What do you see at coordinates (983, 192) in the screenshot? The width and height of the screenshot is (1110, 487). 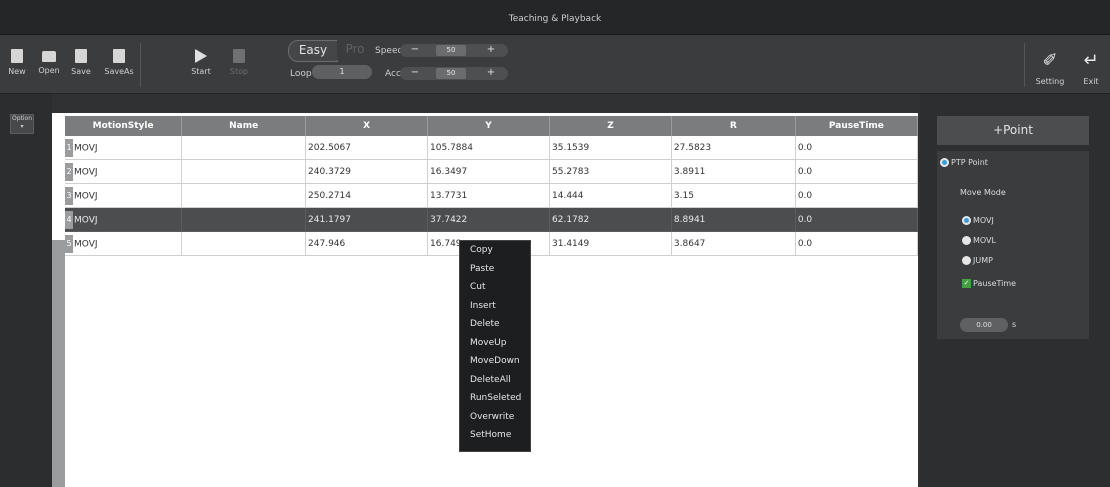 I see `move-mode-label: Move Mode` at bounding box center [983, 192].